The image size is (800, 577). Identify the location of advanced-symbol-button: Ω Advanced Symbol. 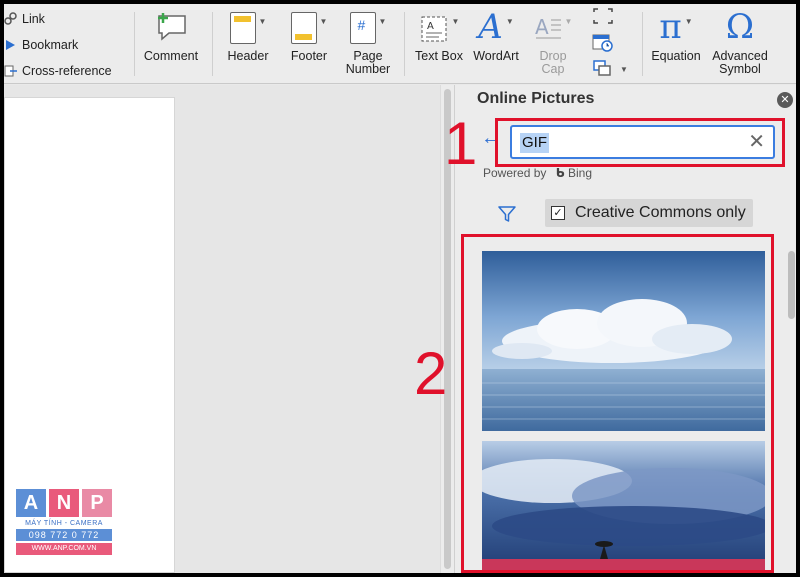
(740, 42).